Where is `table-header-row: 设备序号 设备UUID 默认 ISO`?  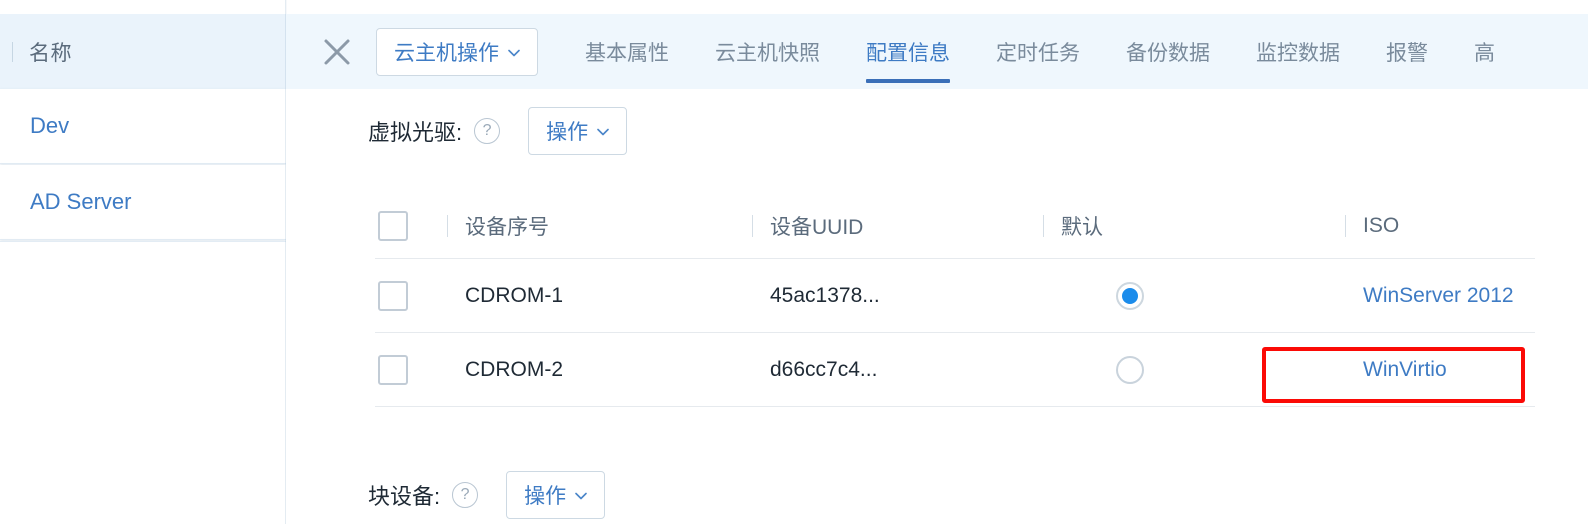
table-header-row: 设备序号 设备UUID 默认 ISO is located at coordinates (955, 226).